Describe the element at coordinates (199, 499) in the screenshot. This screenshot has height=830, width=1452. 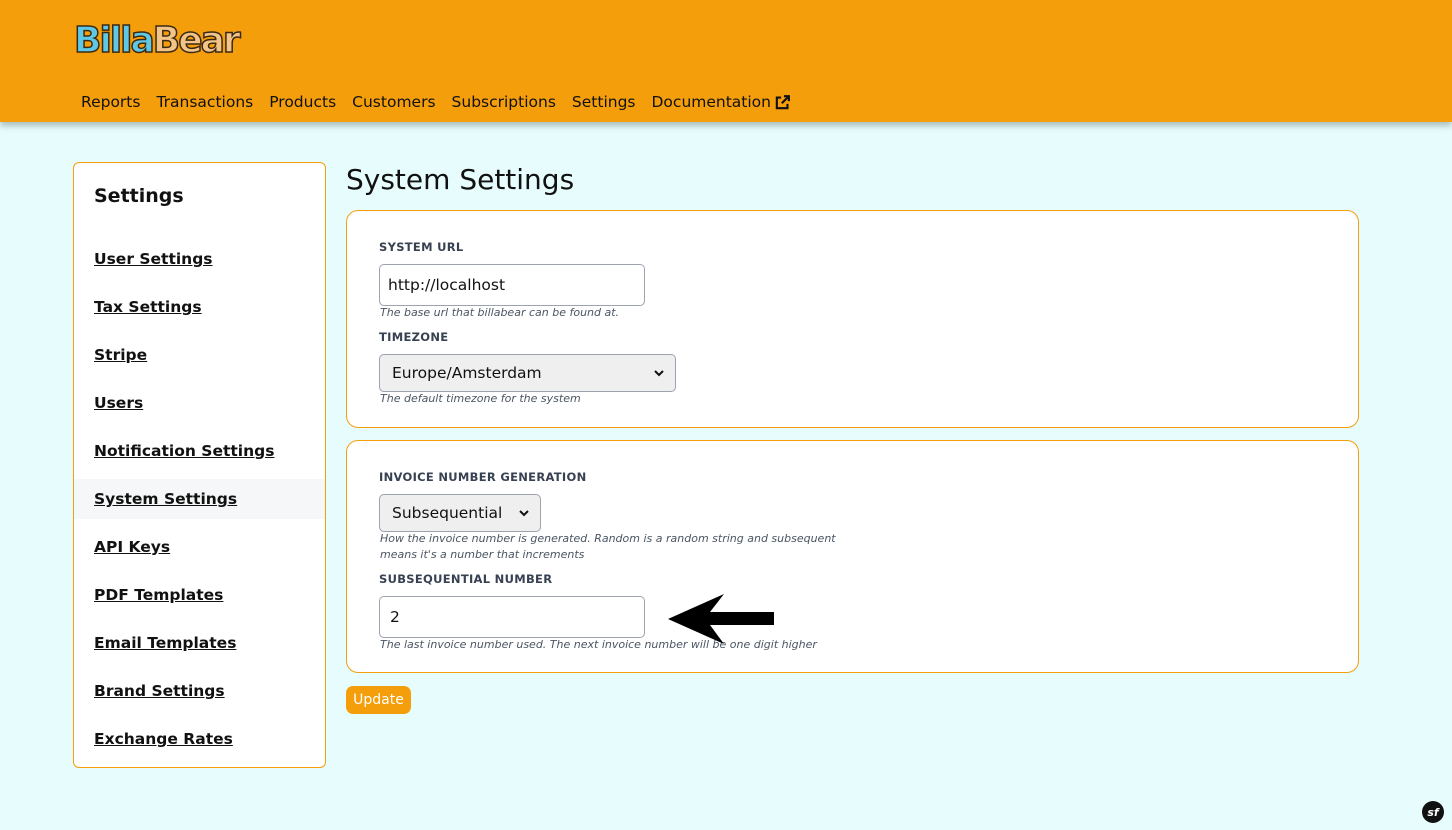
I see `sidebar-item-system-settings: System Settings` at that location.